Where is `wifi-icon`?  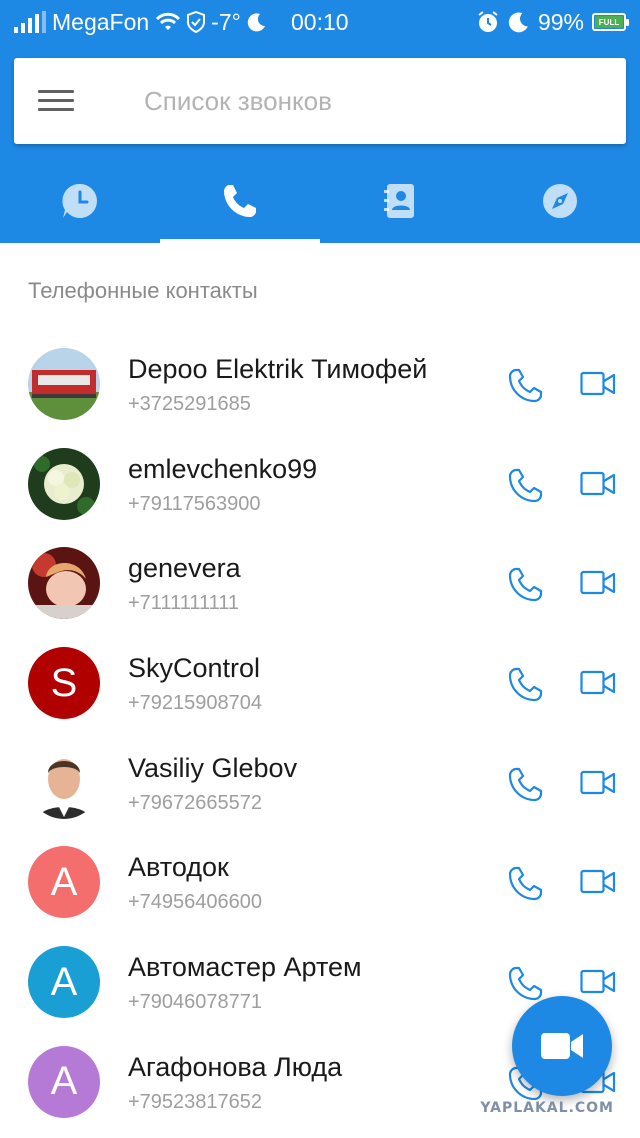 wifi-icon is located at coordinates (168, 21).